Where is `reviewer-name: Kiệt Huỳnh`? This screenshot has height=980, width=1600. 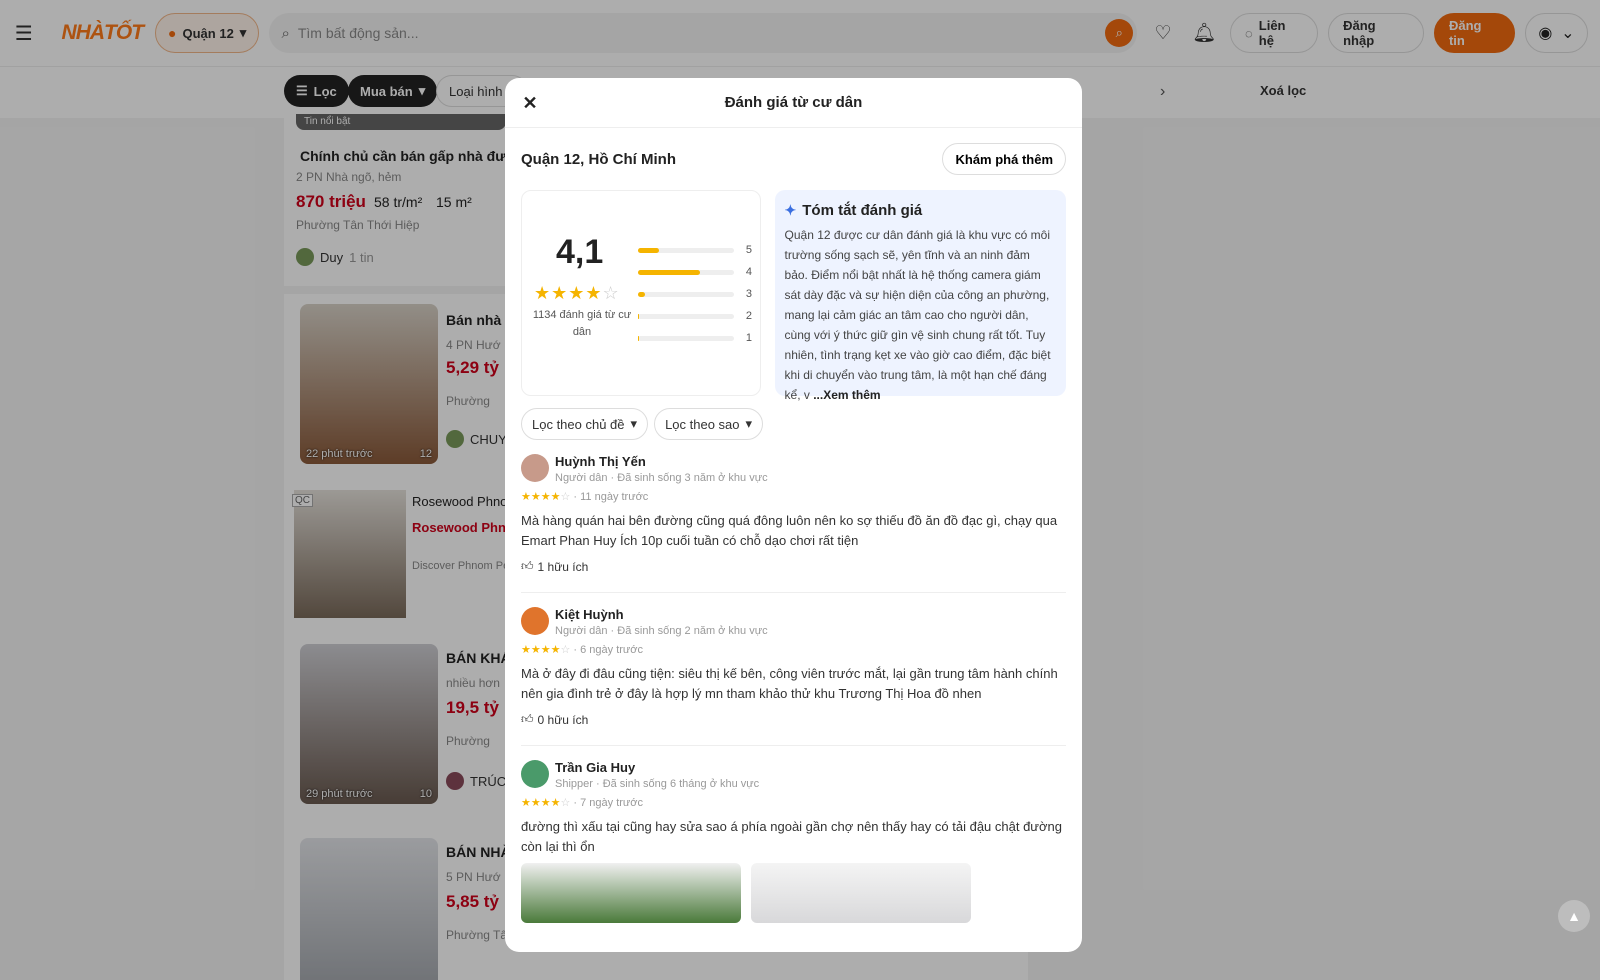 reviewer-name: Kiệt Huỳnh is located at coordinates (589, 614).